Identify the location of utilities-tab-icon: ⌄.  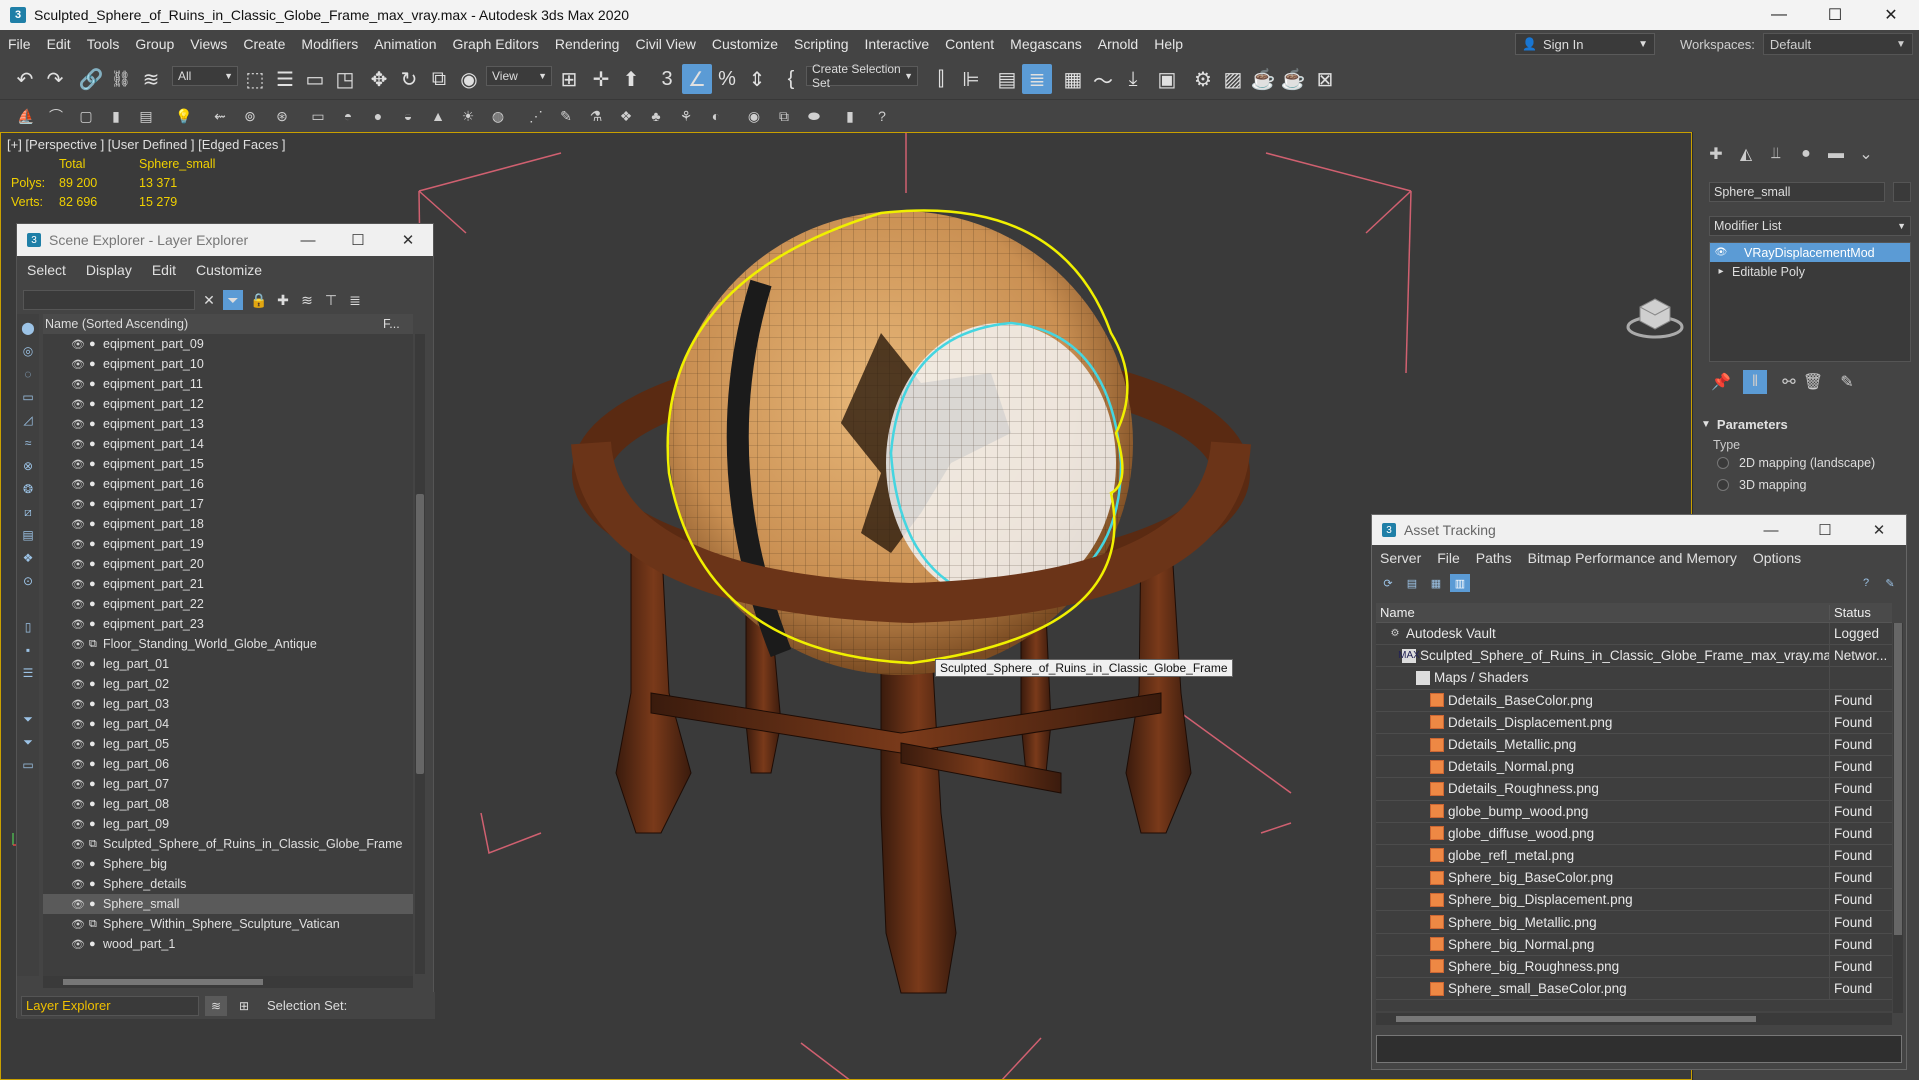
(1866, 154).